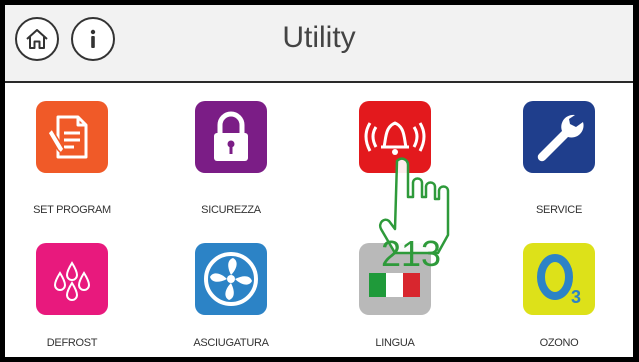 This screenshot has width=639, height=362. What do you see at coordinates (576, 297) in the screenshot?
I see `svg-text: 3` at bounding box center [576, 297].